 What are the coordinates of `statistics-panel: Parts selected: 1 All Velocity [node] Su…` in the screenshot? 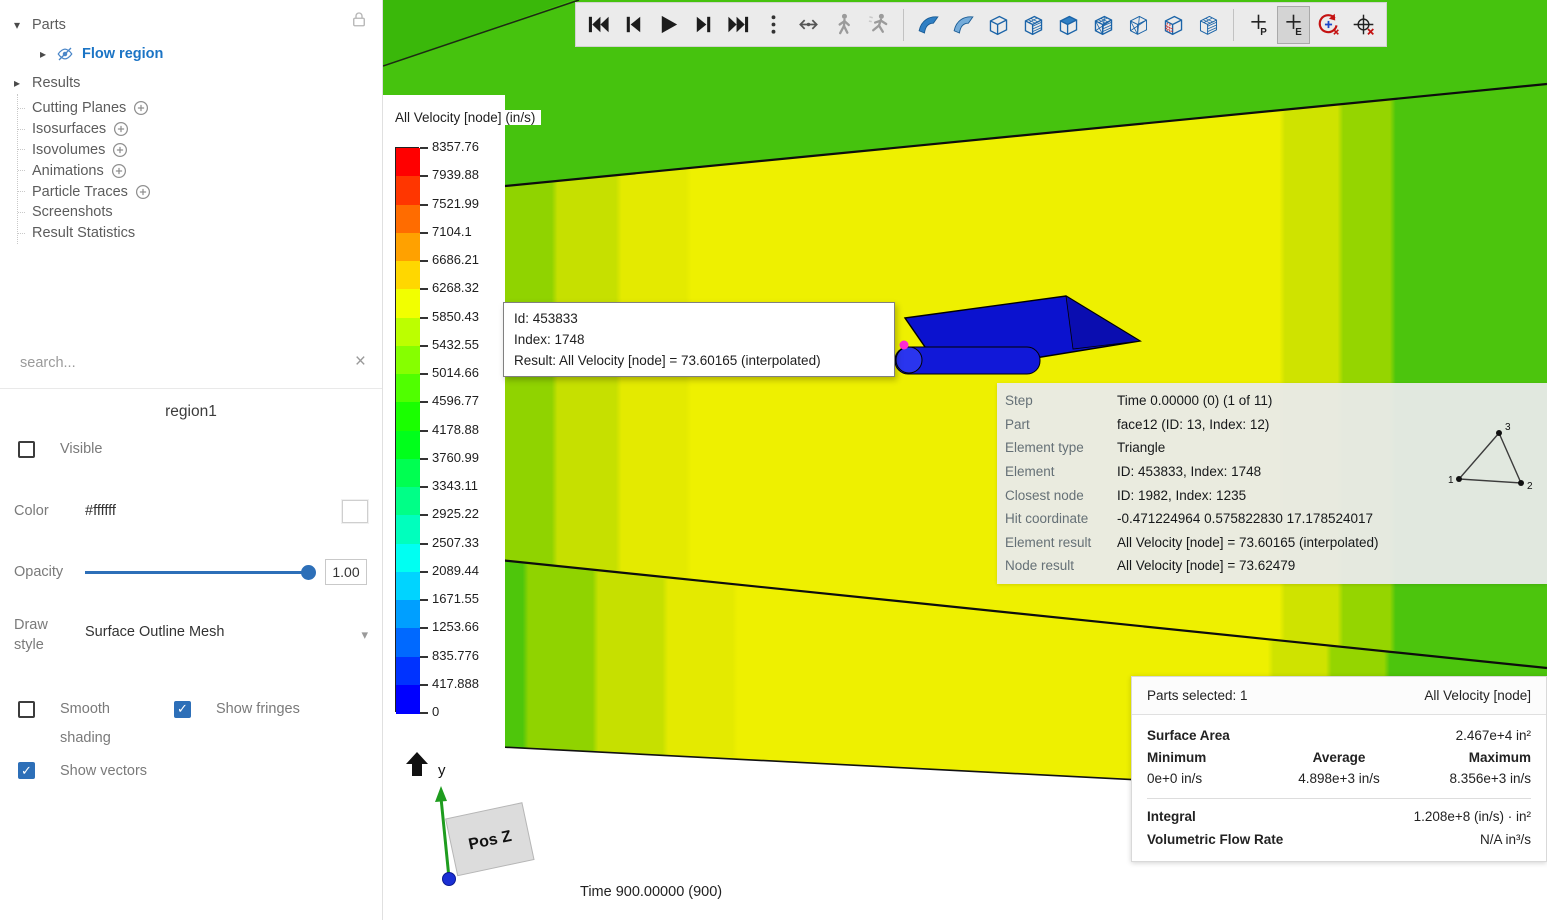 It's located at (1339, 769).